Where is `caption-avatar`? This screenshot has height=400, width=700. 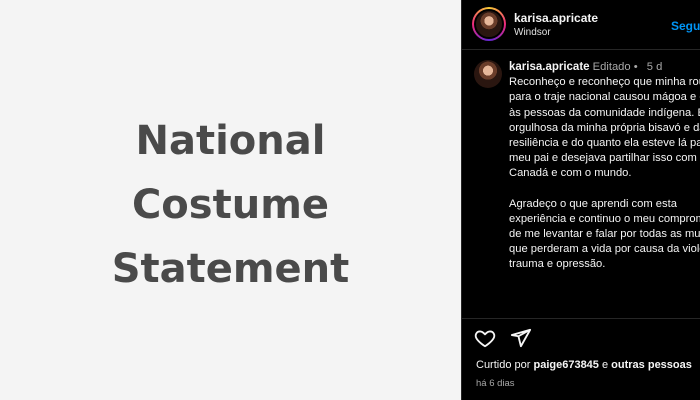
caption-avatar is located at coordinates (488, 74).